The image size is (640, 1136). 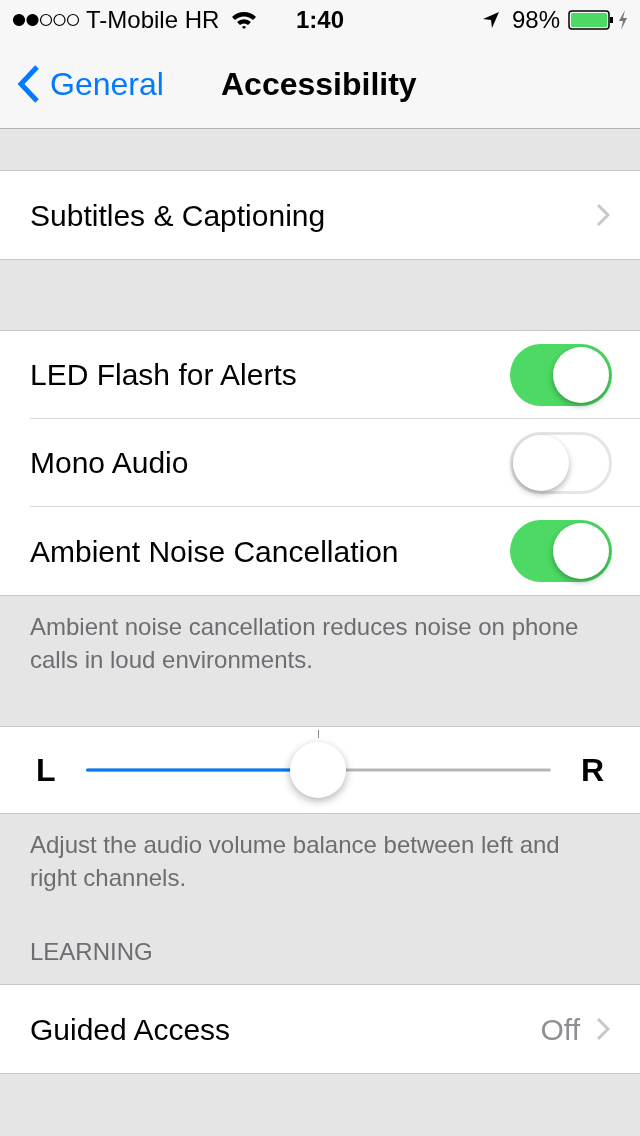 I want to click on battery-percent: 98%, so click(x=535, y=20).